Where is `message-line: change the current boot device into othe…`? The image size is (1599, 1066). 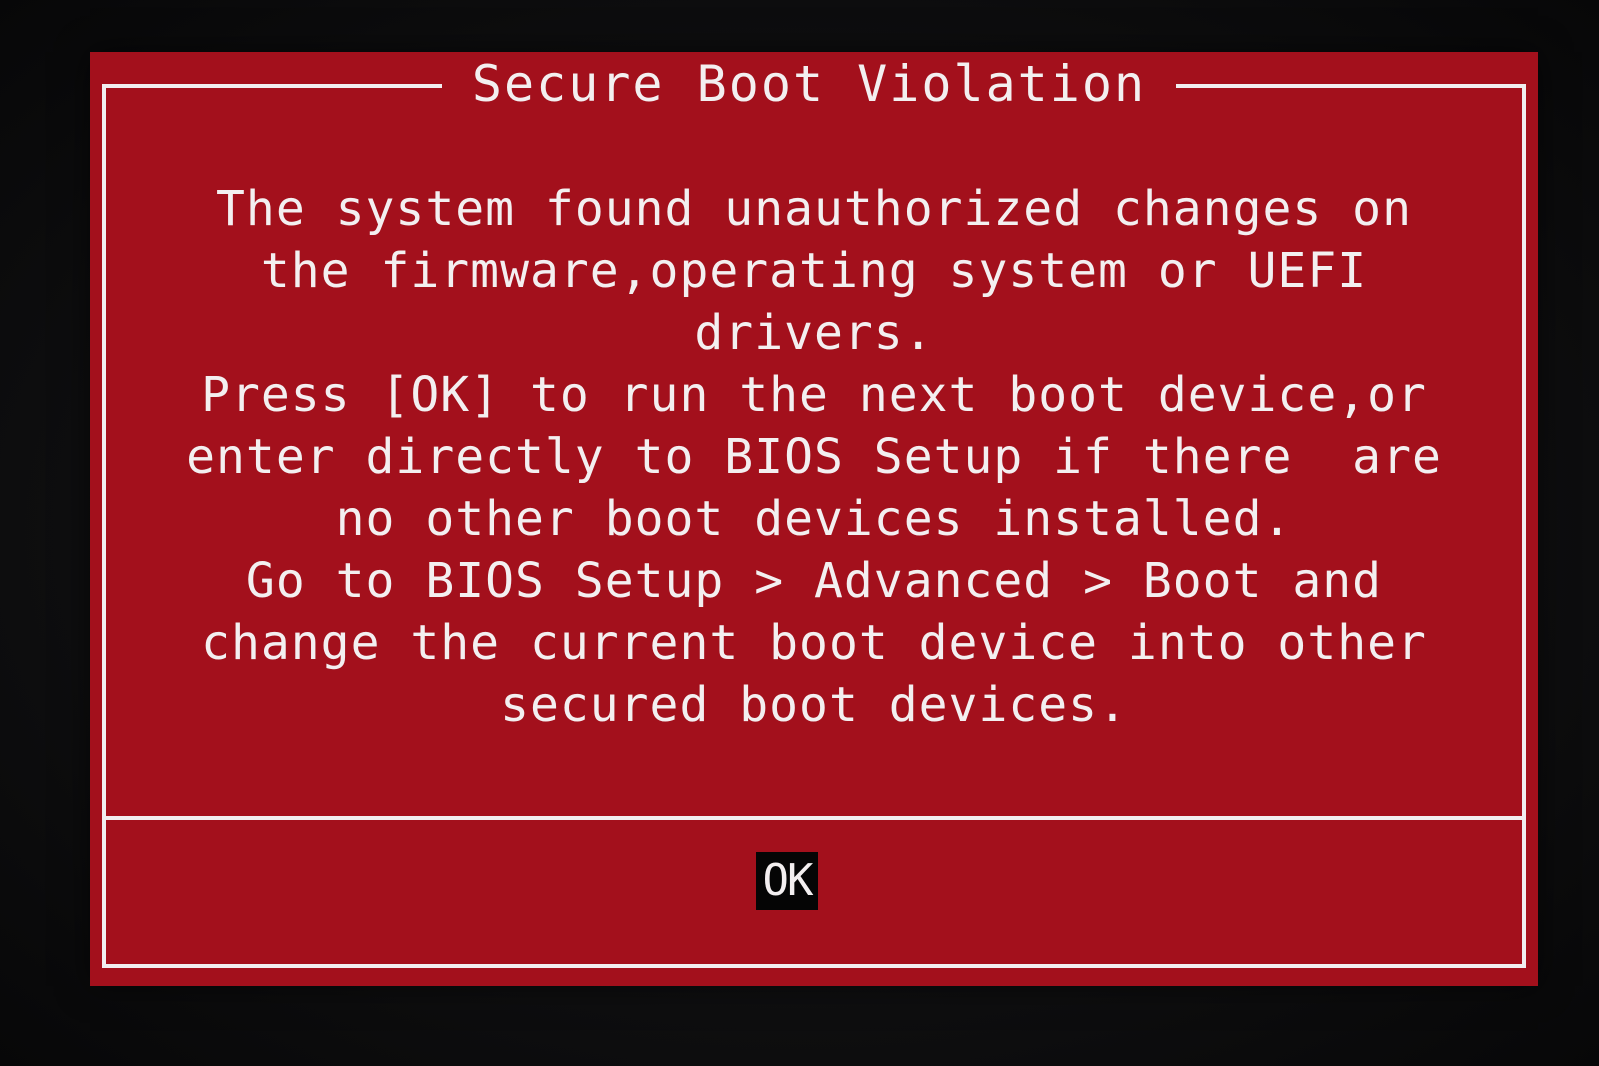
message-line: change the current boot device into othe… is located at coordinates (814, 643).